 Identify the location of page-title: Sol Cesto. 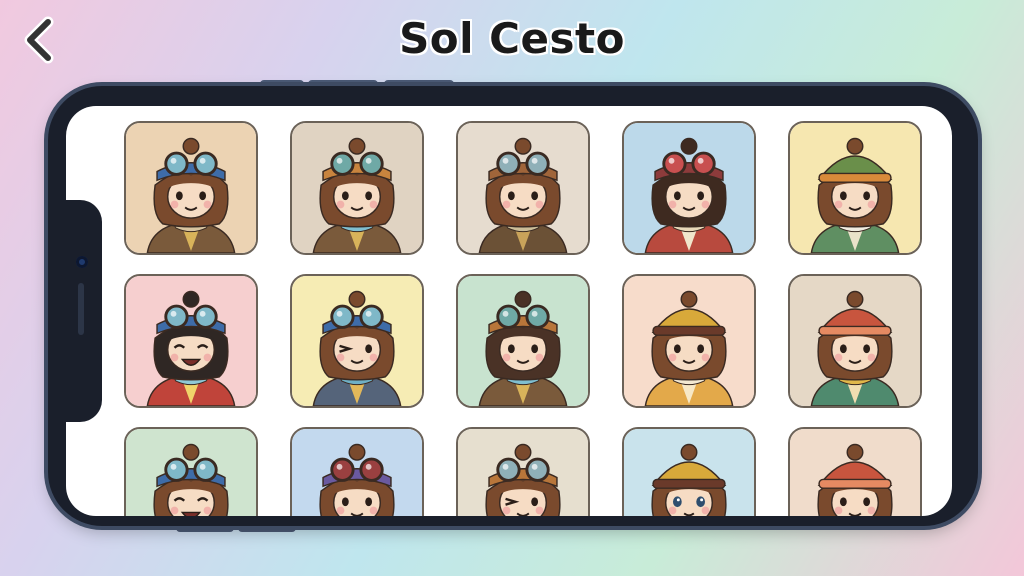
(512, 38).